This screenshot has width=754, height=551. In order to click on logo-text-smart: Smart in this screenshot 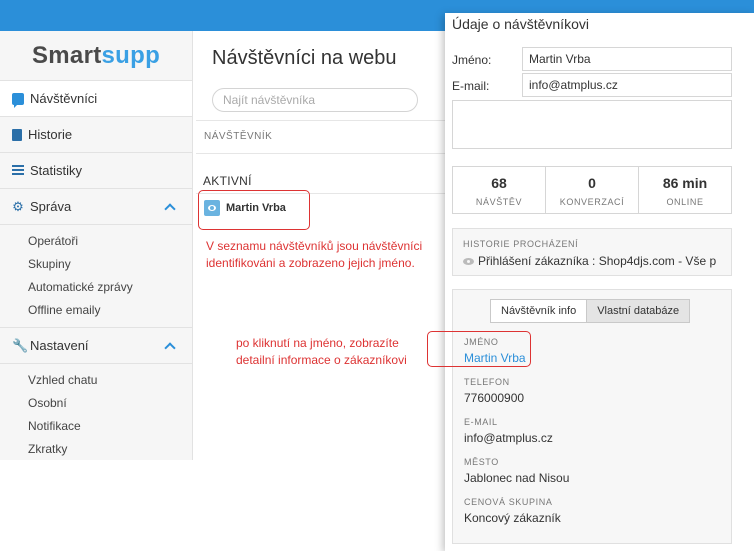, I will do `click(66, 55)`.